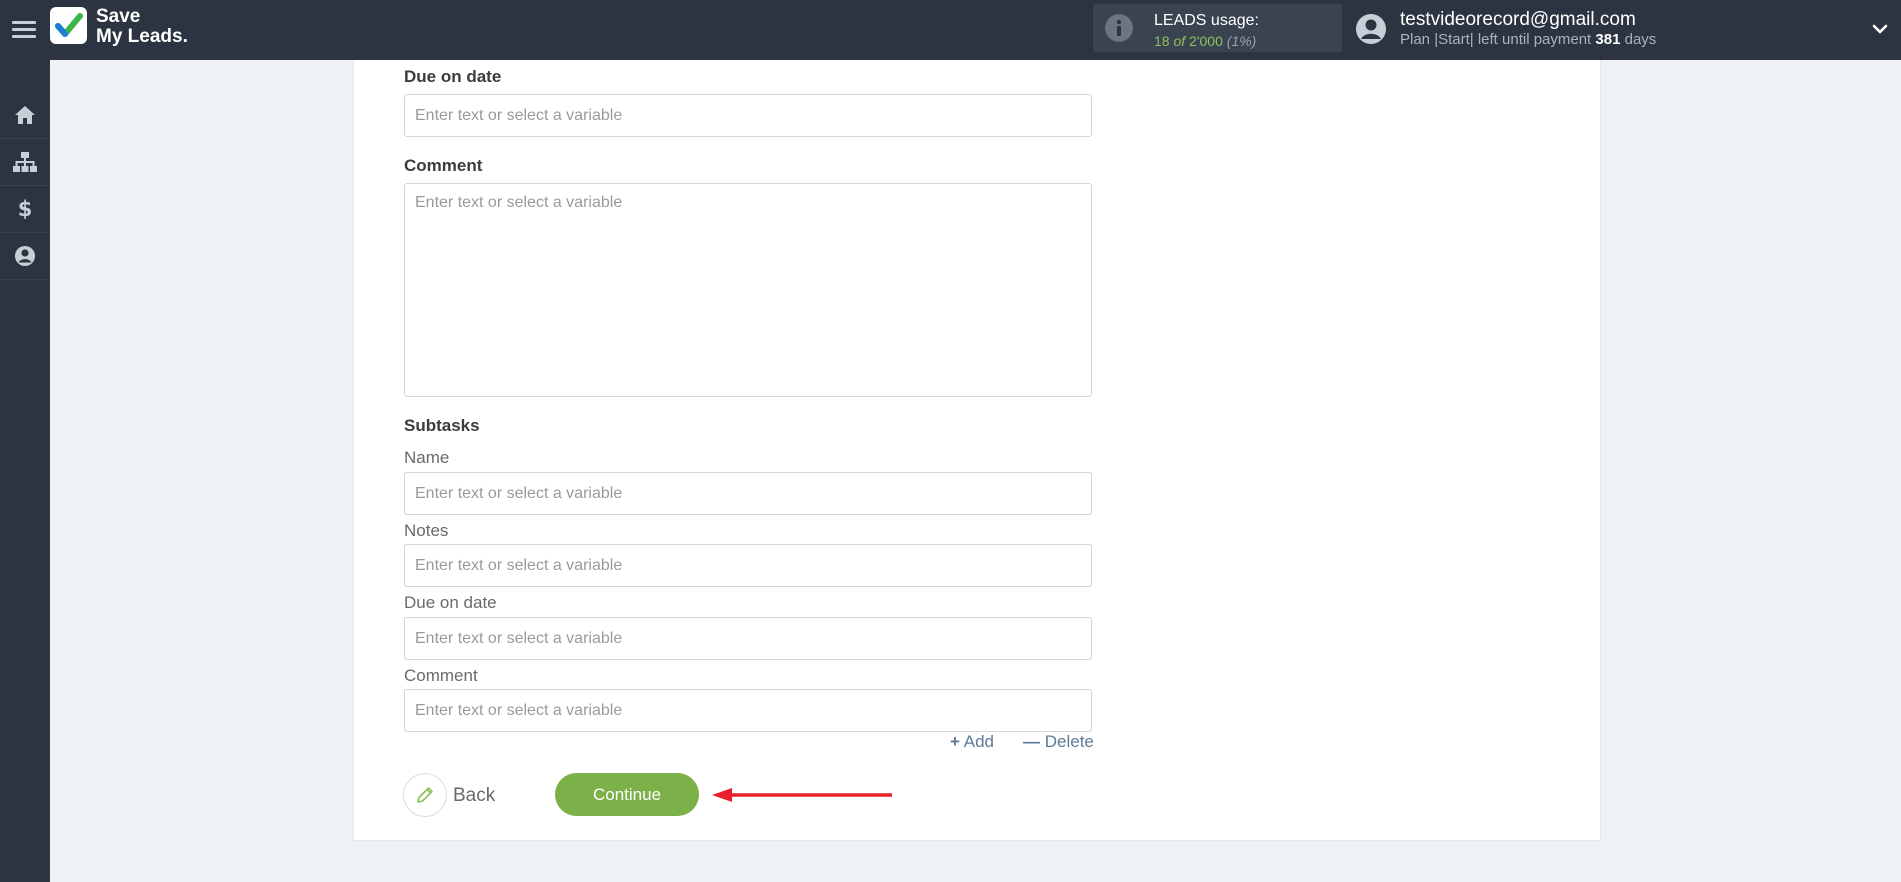  I want to click on chevron-down-icon, so click(1880, 29).